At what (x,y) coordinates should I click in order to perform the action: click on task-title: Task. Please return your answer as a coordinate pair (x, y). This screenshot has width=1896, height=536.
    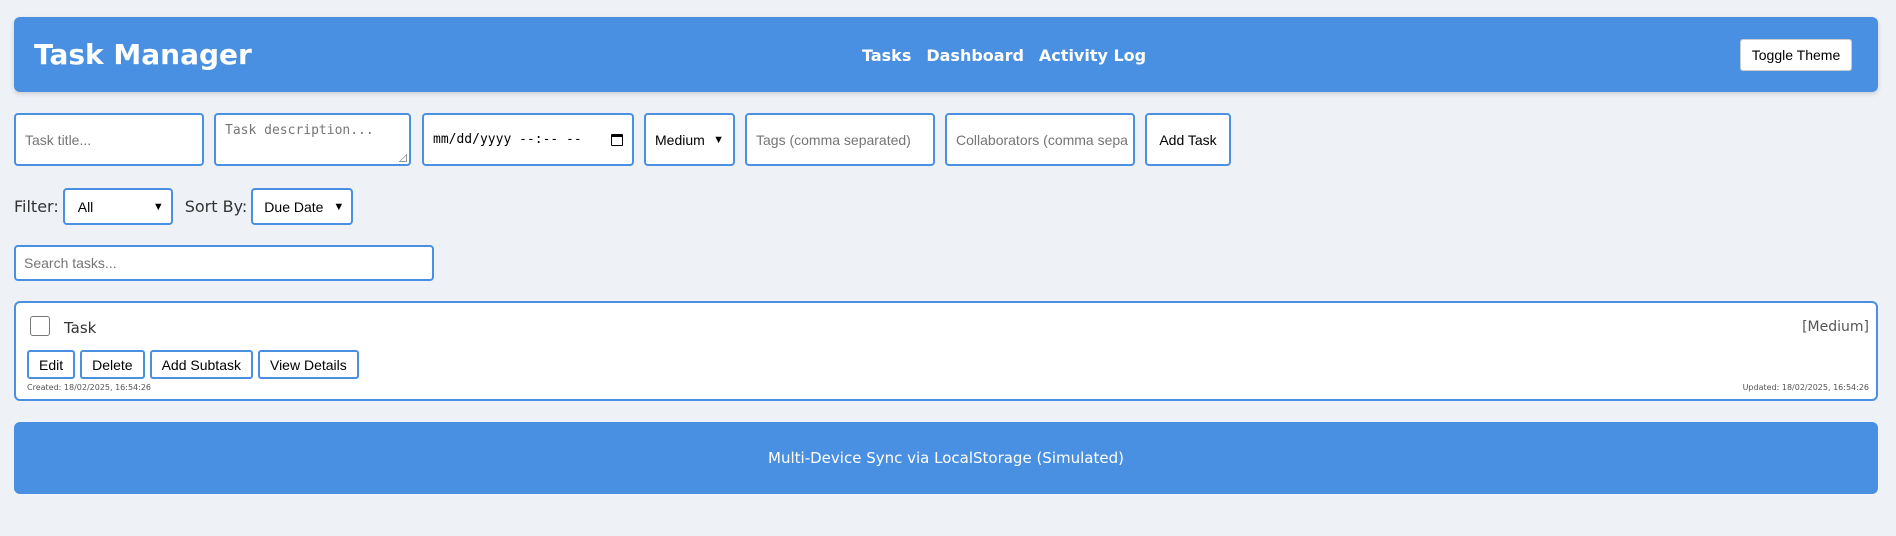
    Looking at the image, I should click on (80, 328).